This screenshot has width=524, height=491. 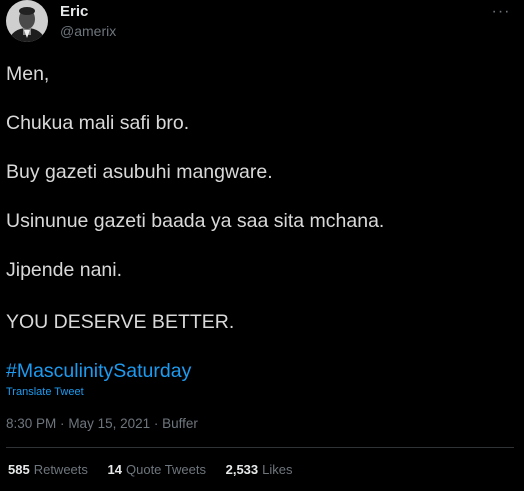 What do you see at coordinates (98, 371) in the screenshot?
I see `hashtag-link: #MasculinitySaturday` at bounding box center [98, 371].